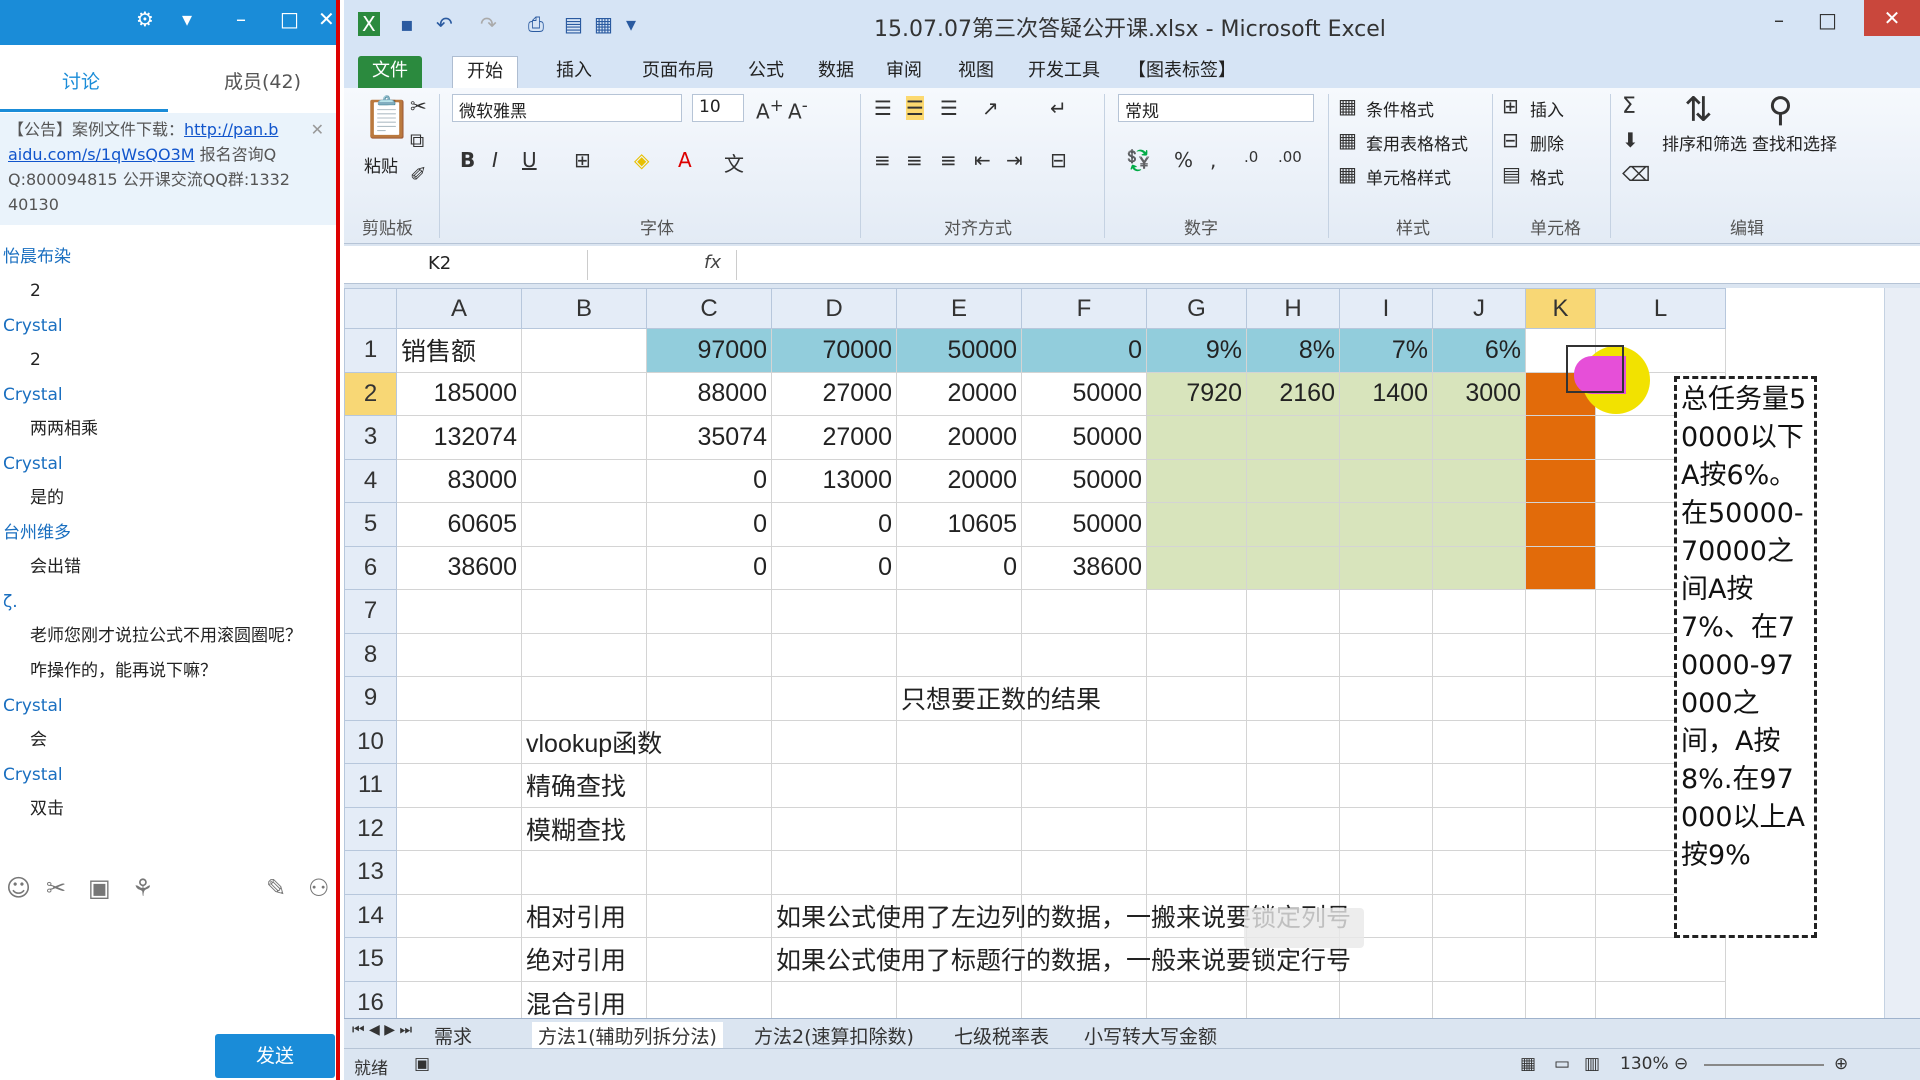 This screenshot has height=1080, width=1920. I want to click on wrap-text-icon: ↵, so click(1058, 108).